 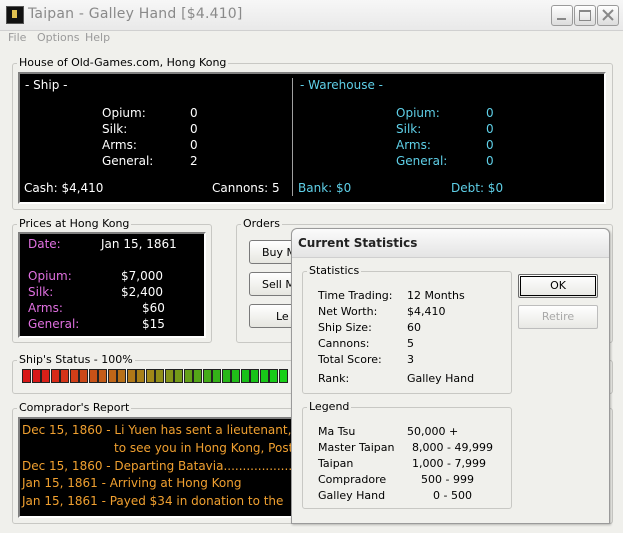 I want to click on ship-header: - Ship -, so click(x=46, y=85).